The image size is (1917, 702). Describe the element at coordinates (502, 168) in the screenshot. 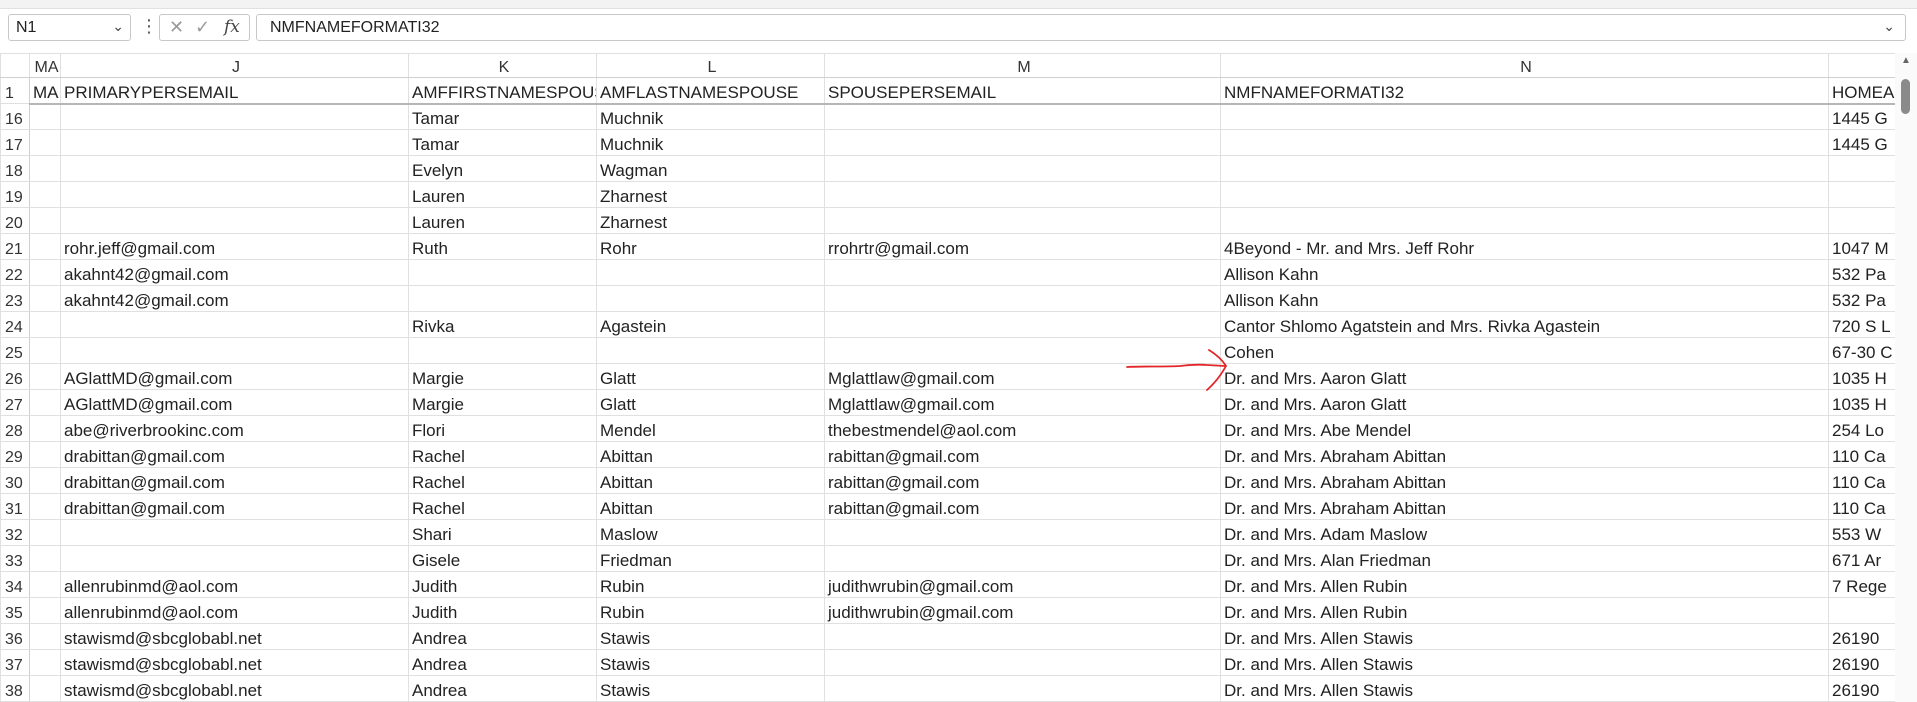

I see `cell: Evelyn` at that location.